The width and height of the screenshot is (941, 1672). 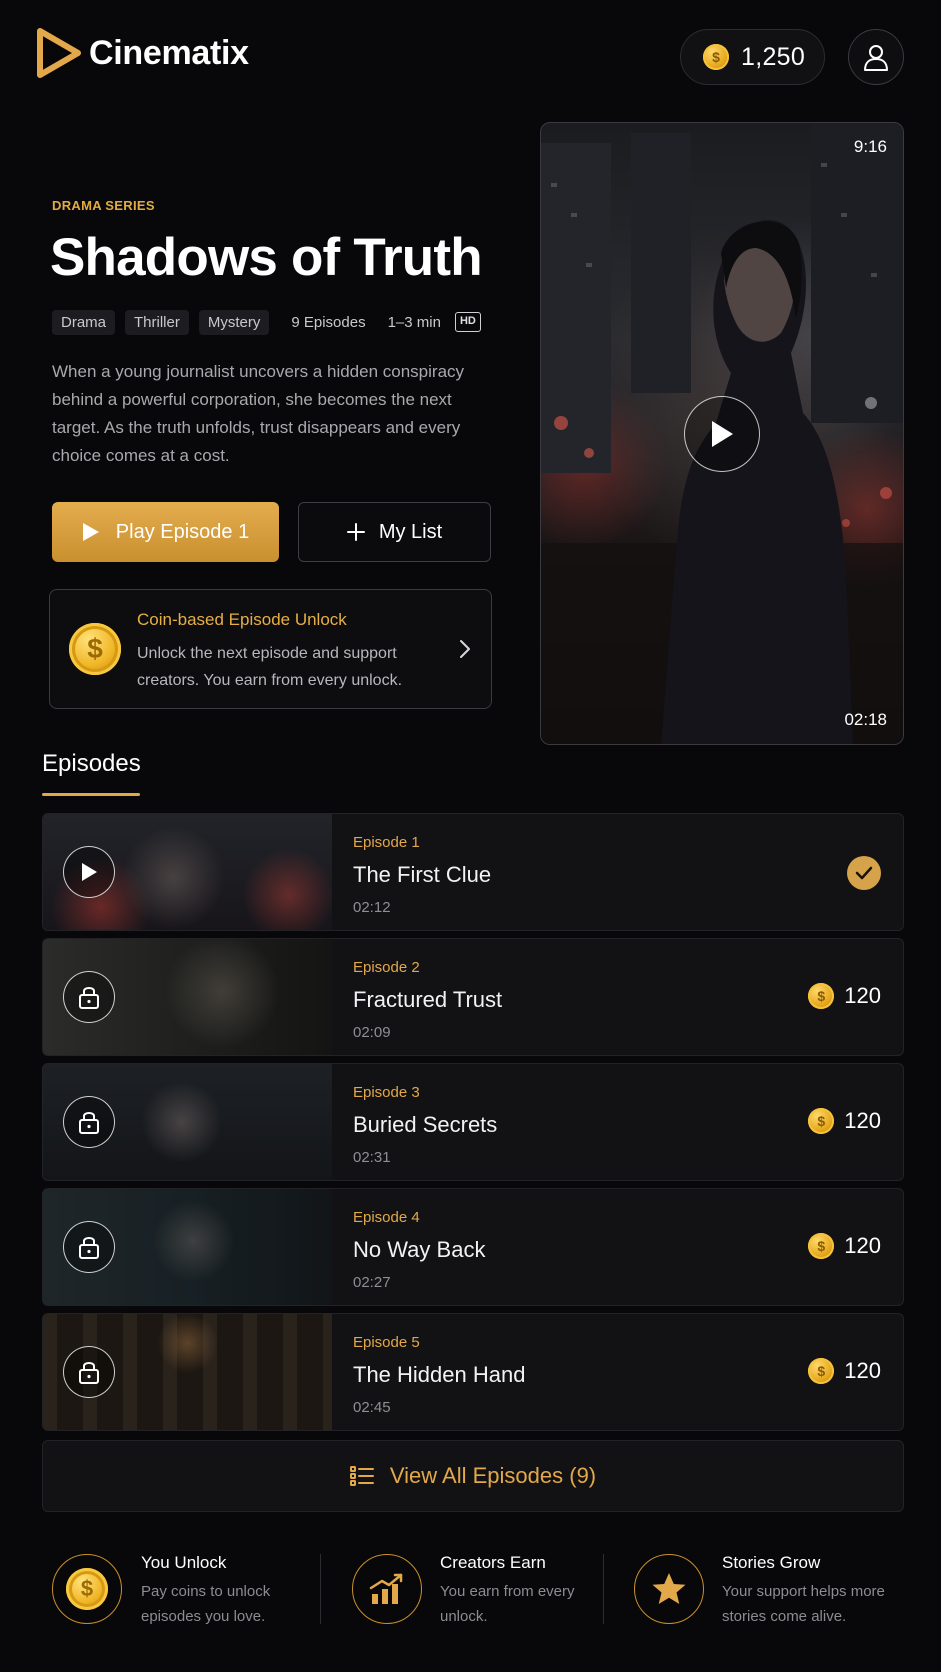 I want to click on episode-row: Episode 2 Fractured Trust 02:09 $ 120, so click(x=473, y=997).